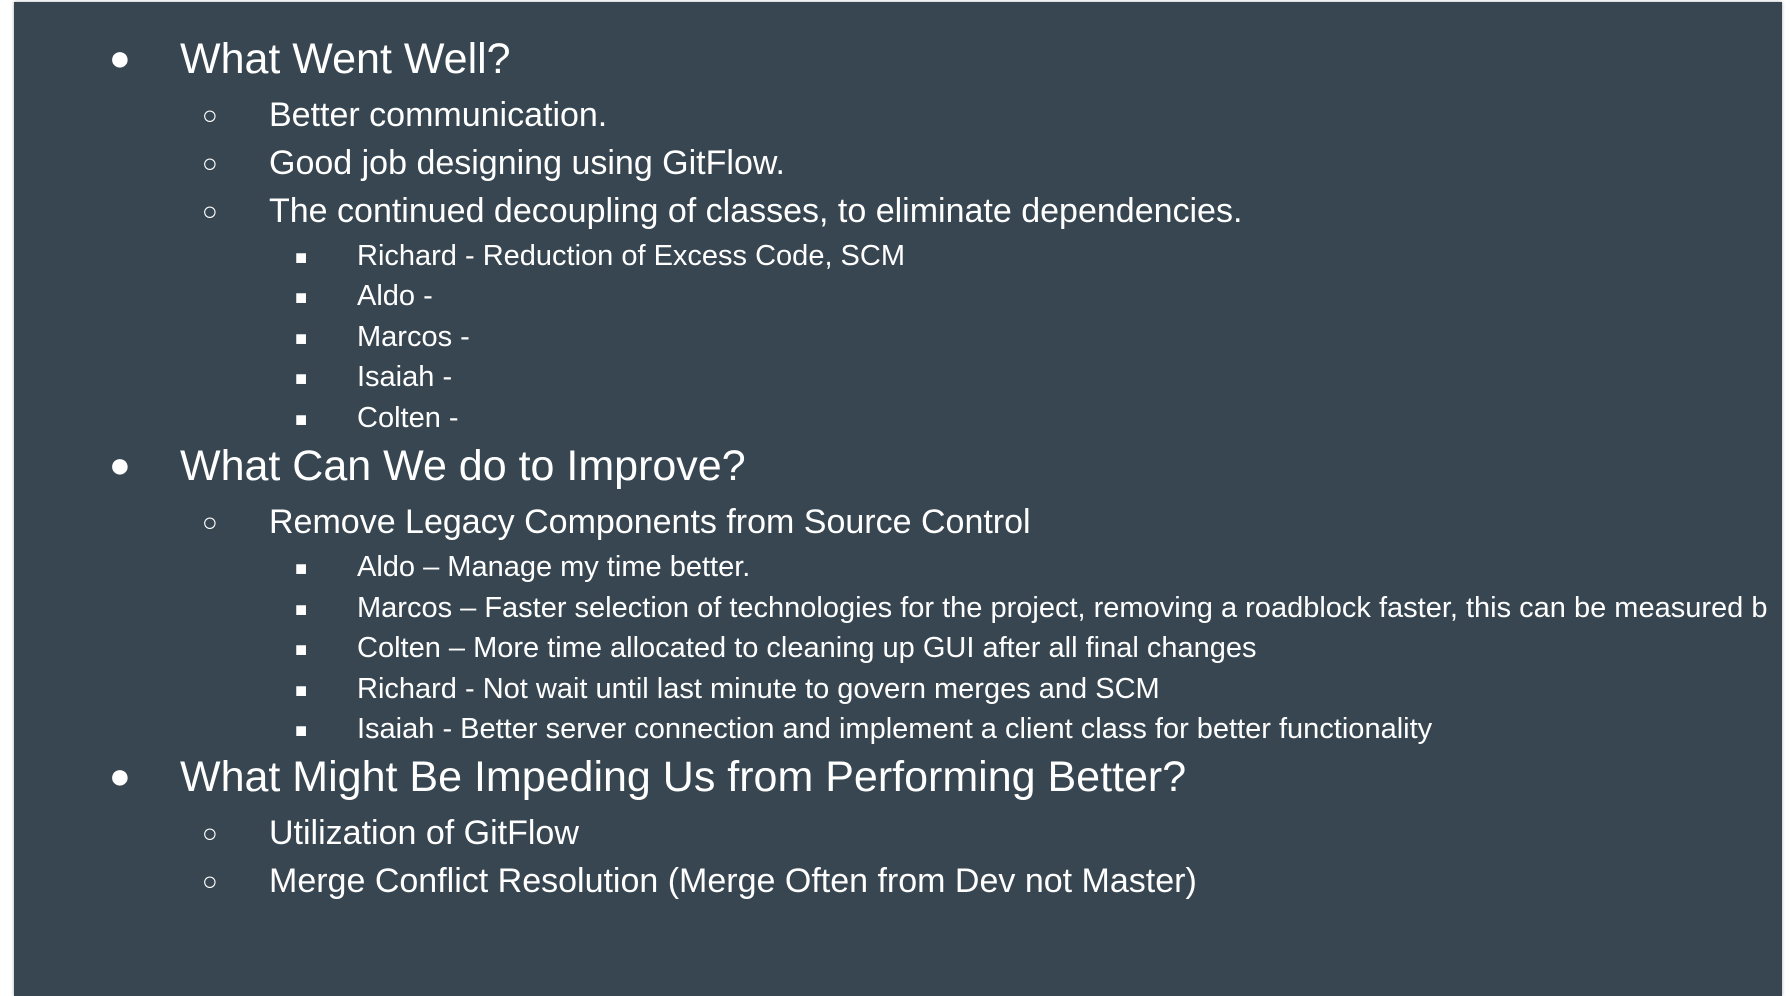 The height and width of the screenshot is (996, 1790). Describe the element at coordinates (345, 59) in the screenshot. I see `section-heading: What Went Well?` at that location.